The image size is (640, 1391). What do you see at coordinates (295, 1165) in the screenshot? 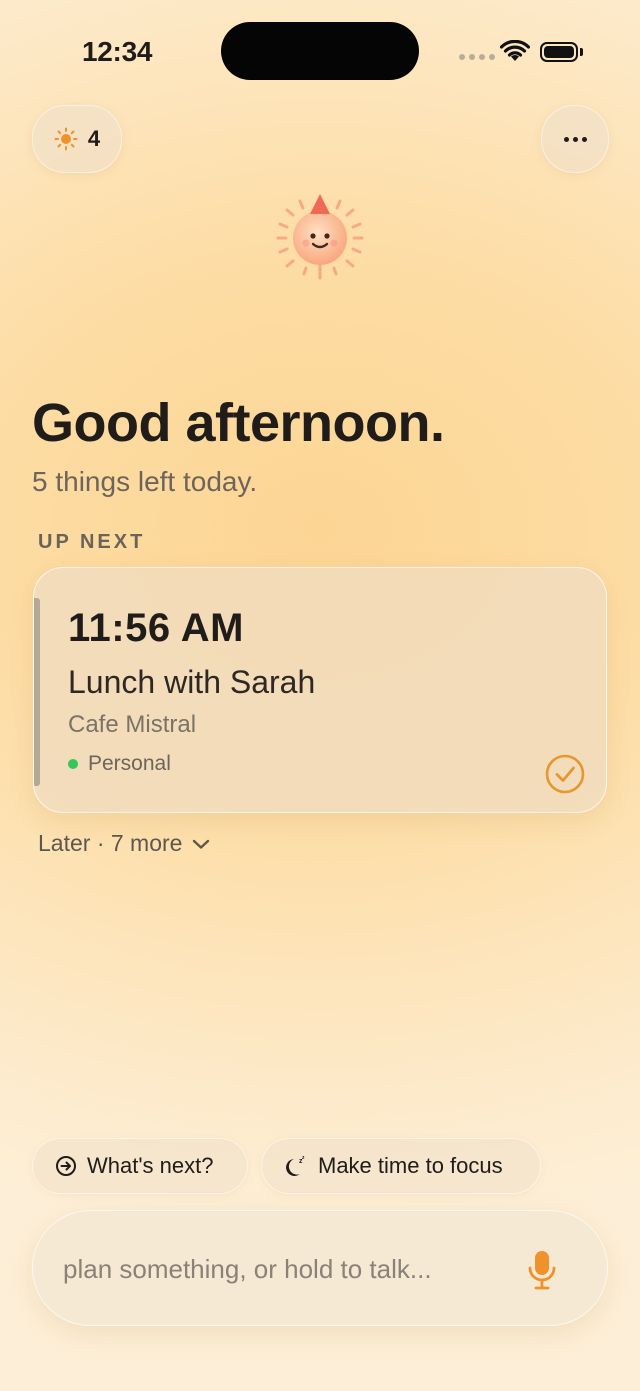
I see `moon-sleep-icon: z z` at bounding box center [295, 1165].